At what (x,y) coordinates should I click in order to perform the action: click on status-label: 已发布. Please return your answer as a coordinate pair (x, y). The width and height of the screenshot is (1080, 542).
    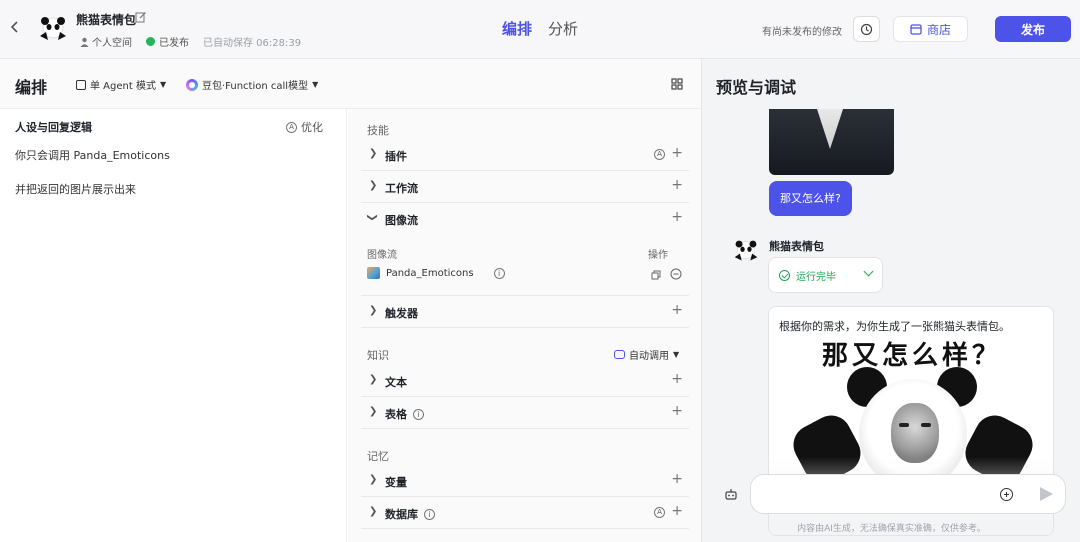
    Looking at the image, I should click on (174, 43).